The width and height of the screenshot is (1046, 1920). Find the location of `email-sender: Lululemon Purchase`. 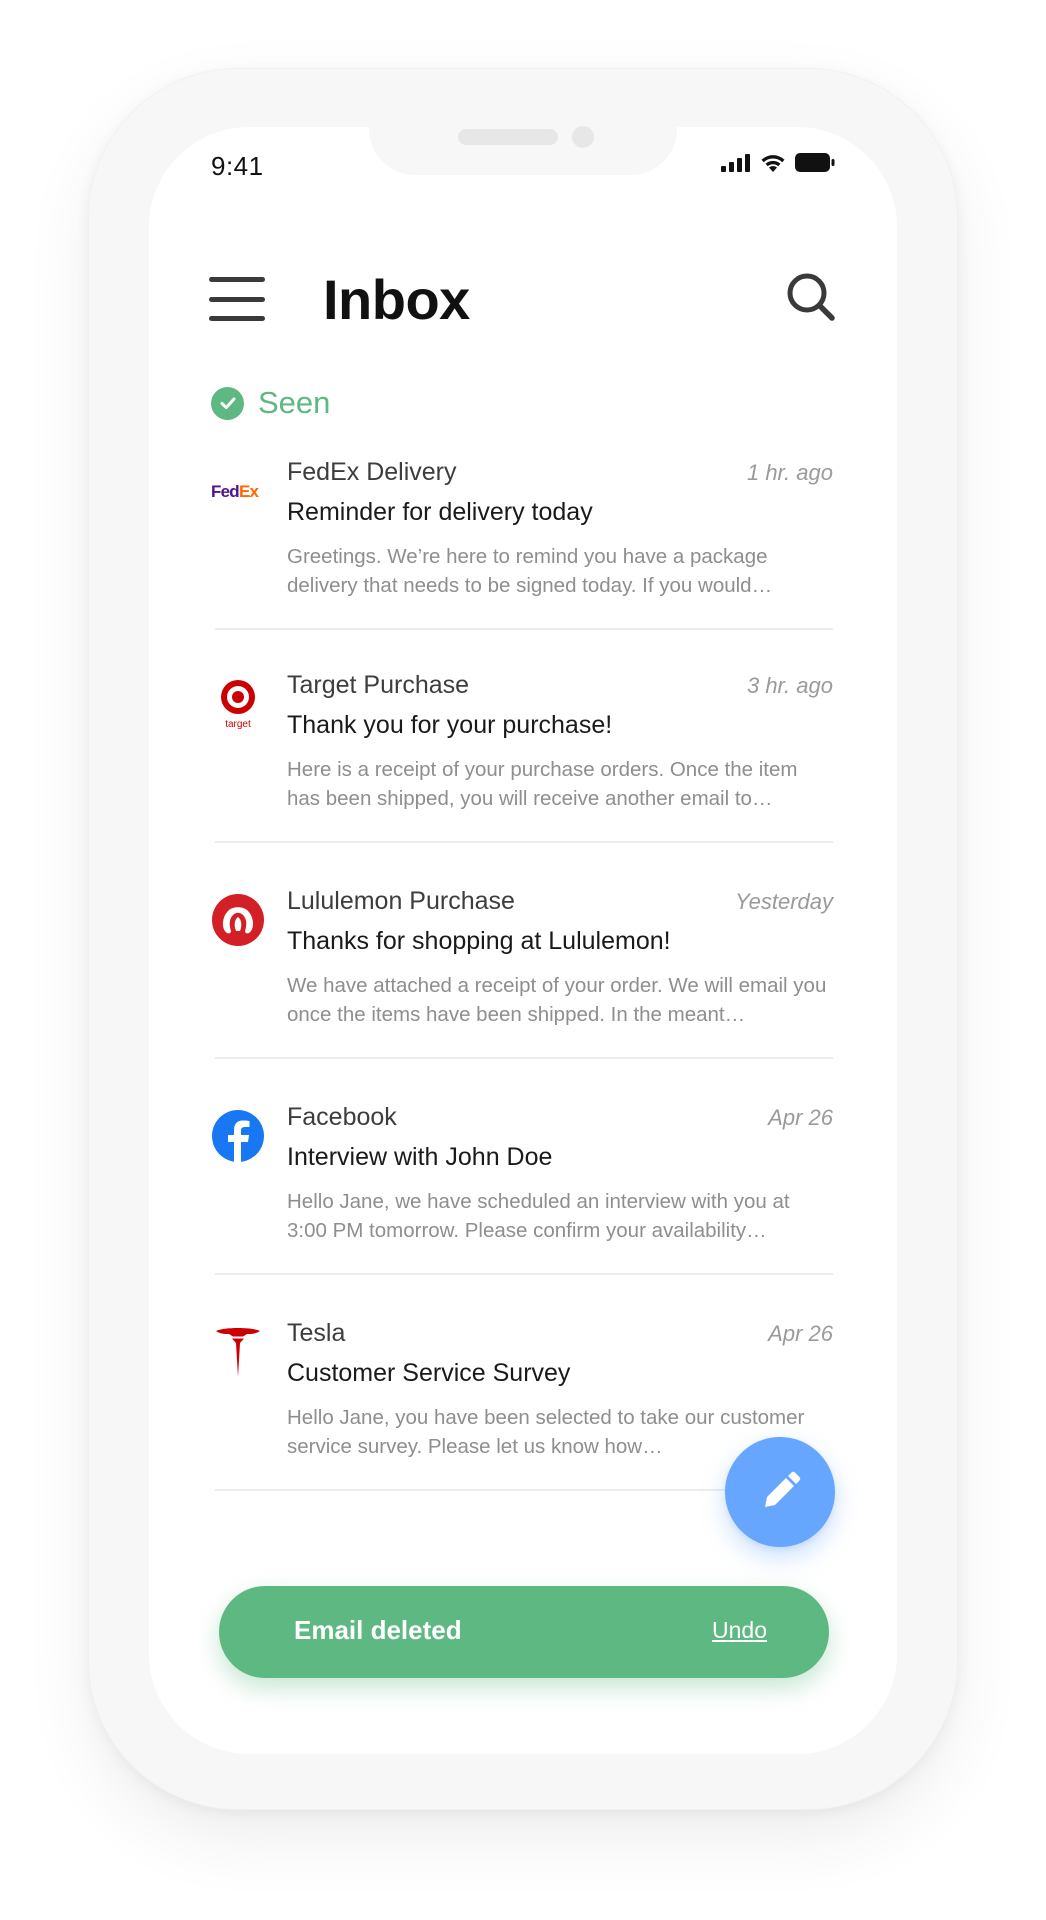

email-sender: Lululemon Purchase is located at coordinates (401, 901).